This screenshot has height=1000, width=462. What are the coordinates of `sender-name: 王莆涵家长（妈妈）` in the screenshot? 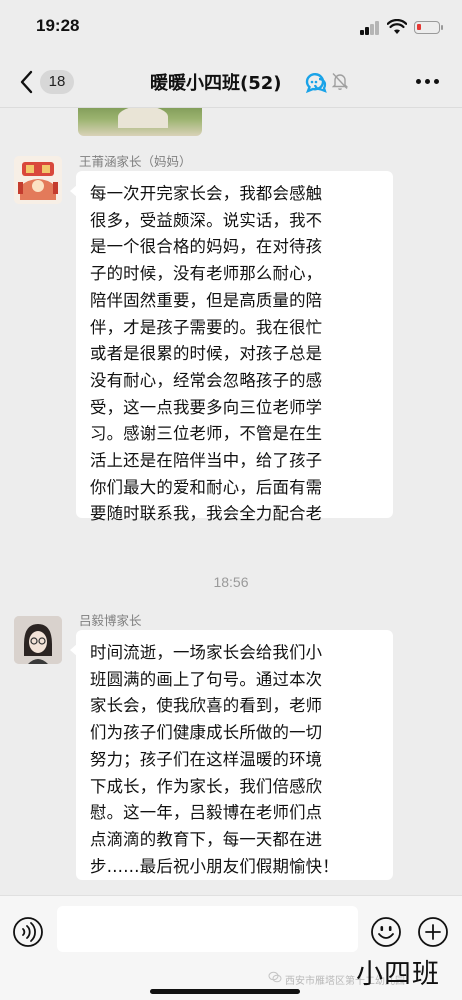 It's located at (135, 161).